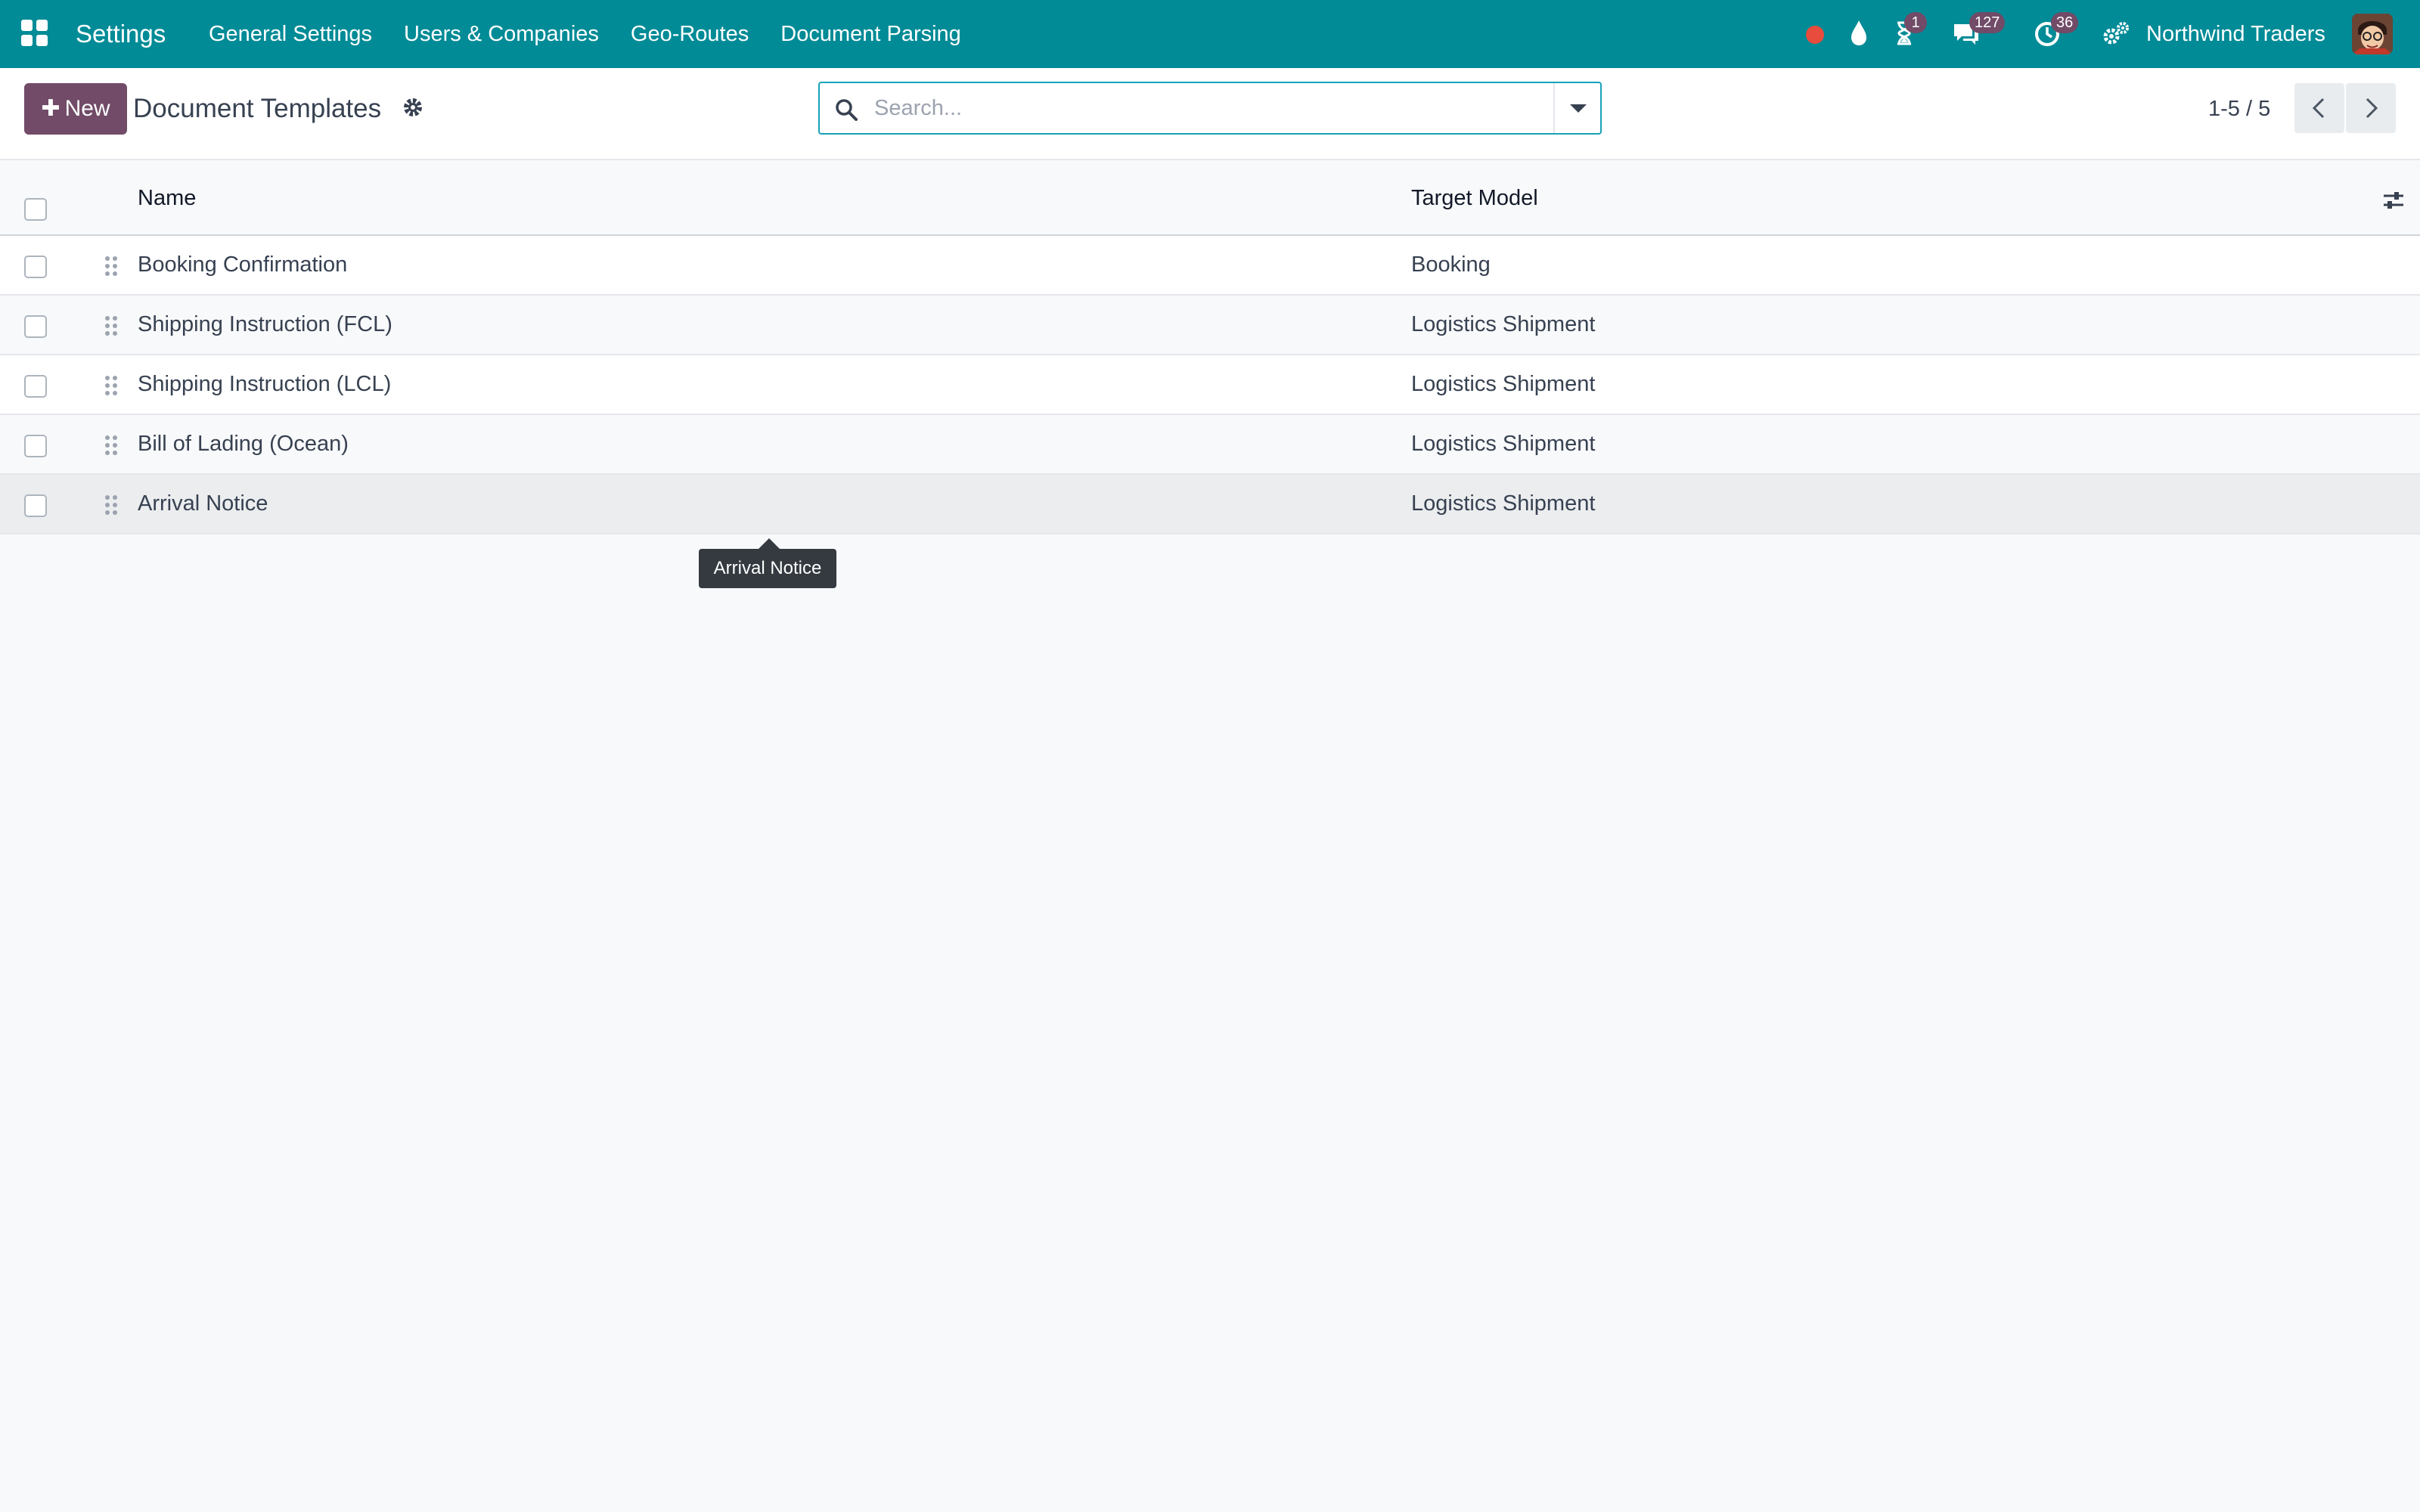  I want to click on record-icon, so click(1815, 35).